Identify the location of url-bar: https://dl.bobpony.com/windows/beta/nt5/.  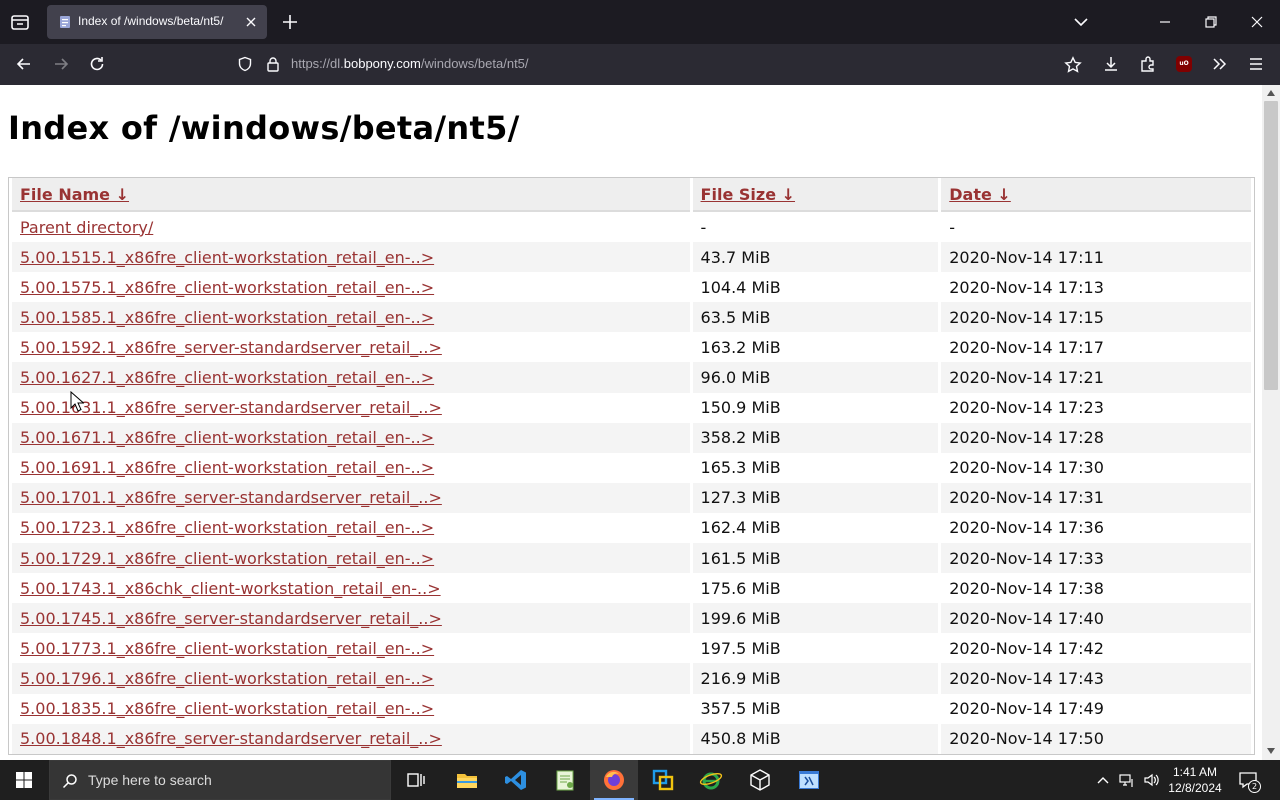
(664, 64).